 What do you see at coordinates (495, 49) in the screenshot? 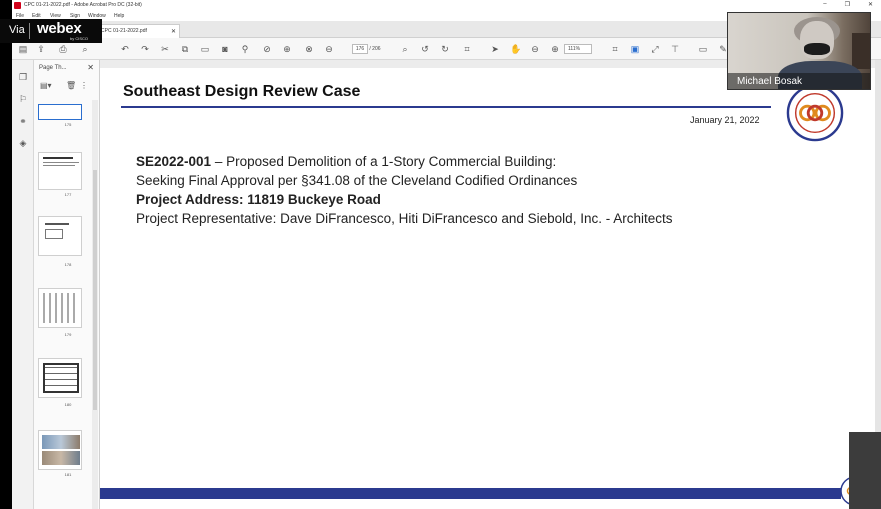
I see `select-arrow-icon: ➤` at bounding box center [495, 49].